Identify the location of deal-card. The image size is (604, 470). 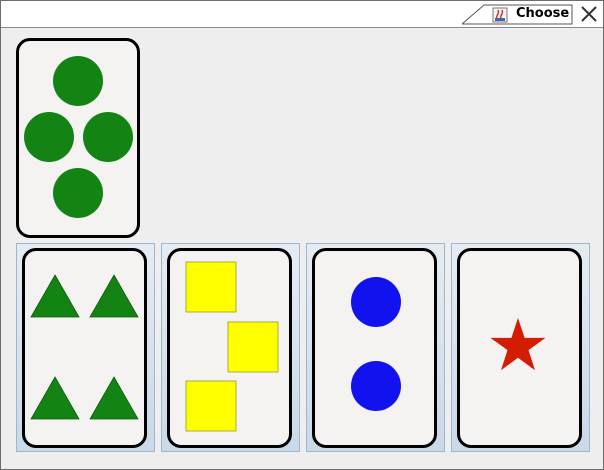
(78, 138).